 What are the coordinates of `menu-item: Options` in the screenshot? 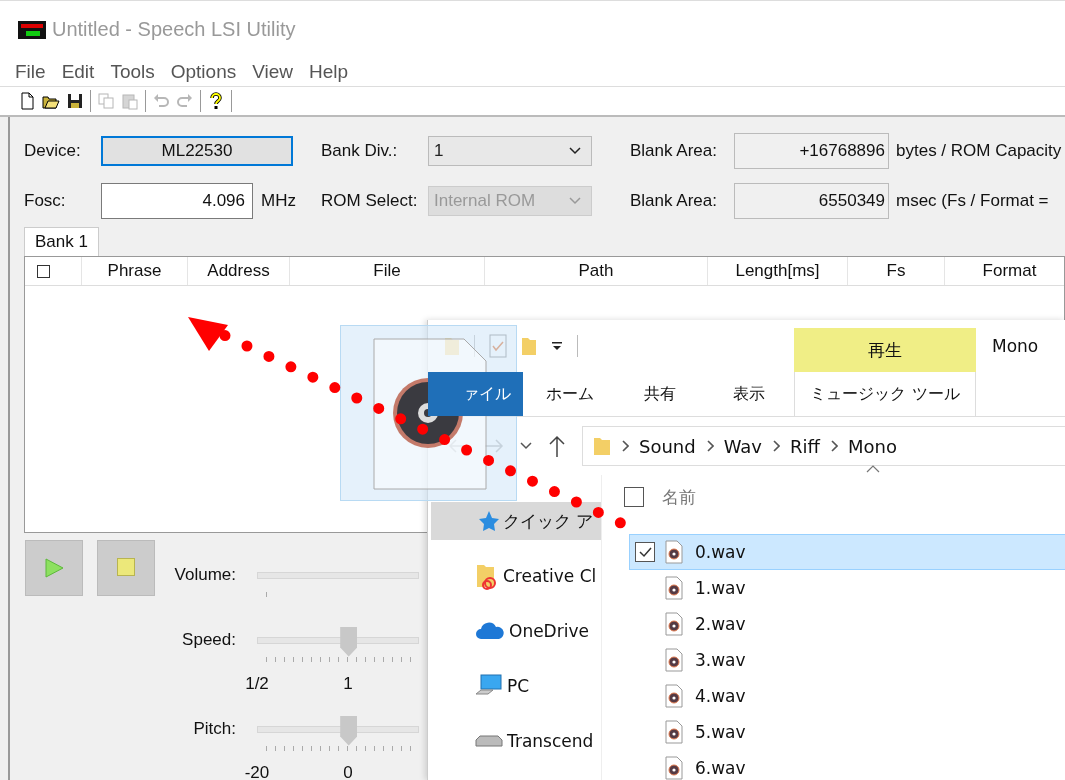 It's located at (207, 72).